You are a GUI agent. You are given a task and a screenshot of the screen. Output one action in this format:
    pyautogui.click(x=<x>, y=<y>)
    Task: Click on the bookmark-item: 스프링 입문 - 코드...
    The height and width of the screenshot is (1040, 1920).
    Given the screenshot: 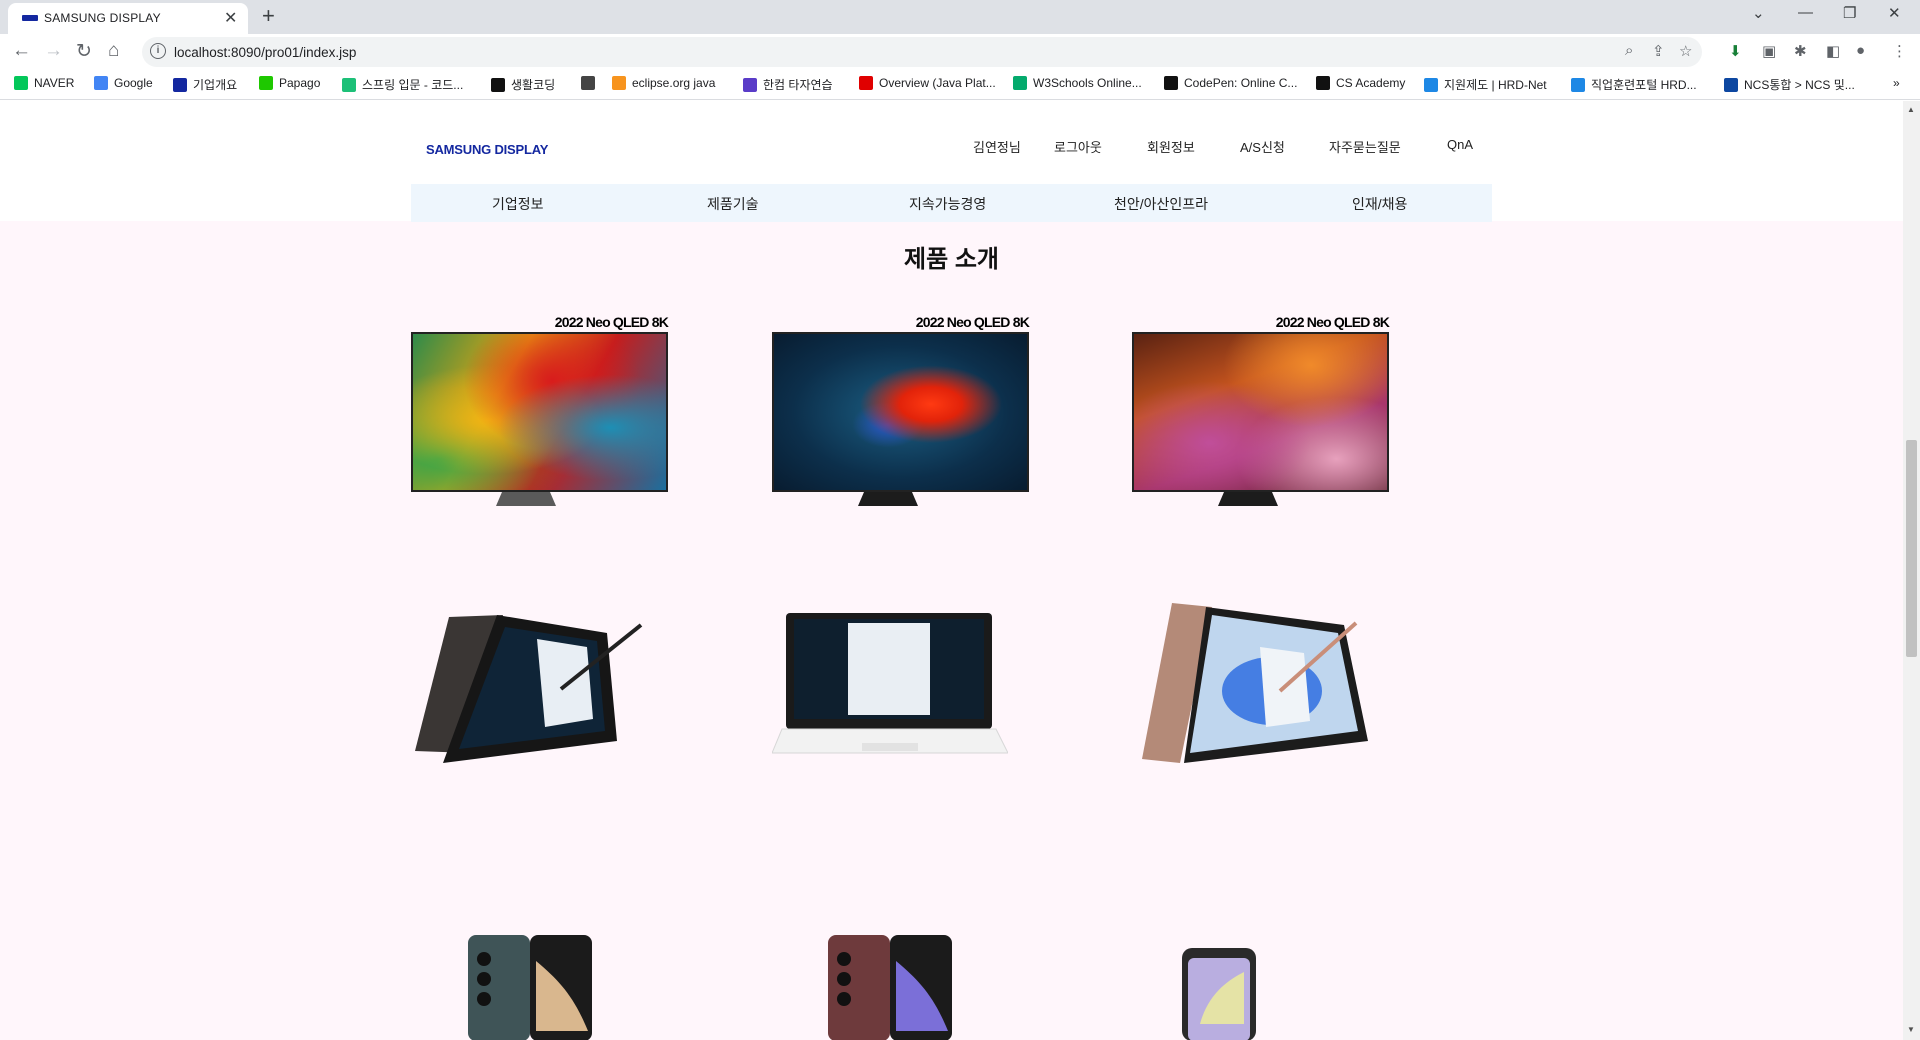 What is the action you would take?
    pyautogui.click(x=402, y=85)
    